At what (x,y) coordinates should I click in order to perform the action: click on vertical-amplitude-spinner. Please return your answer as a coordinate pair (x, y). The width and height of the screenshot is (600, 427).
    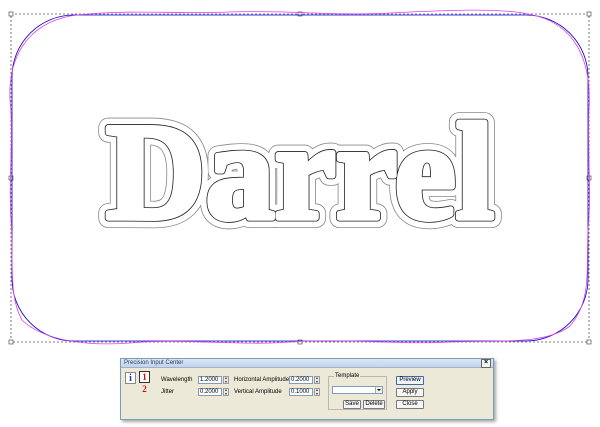
    Looking at the image, I should click on (317, 392).